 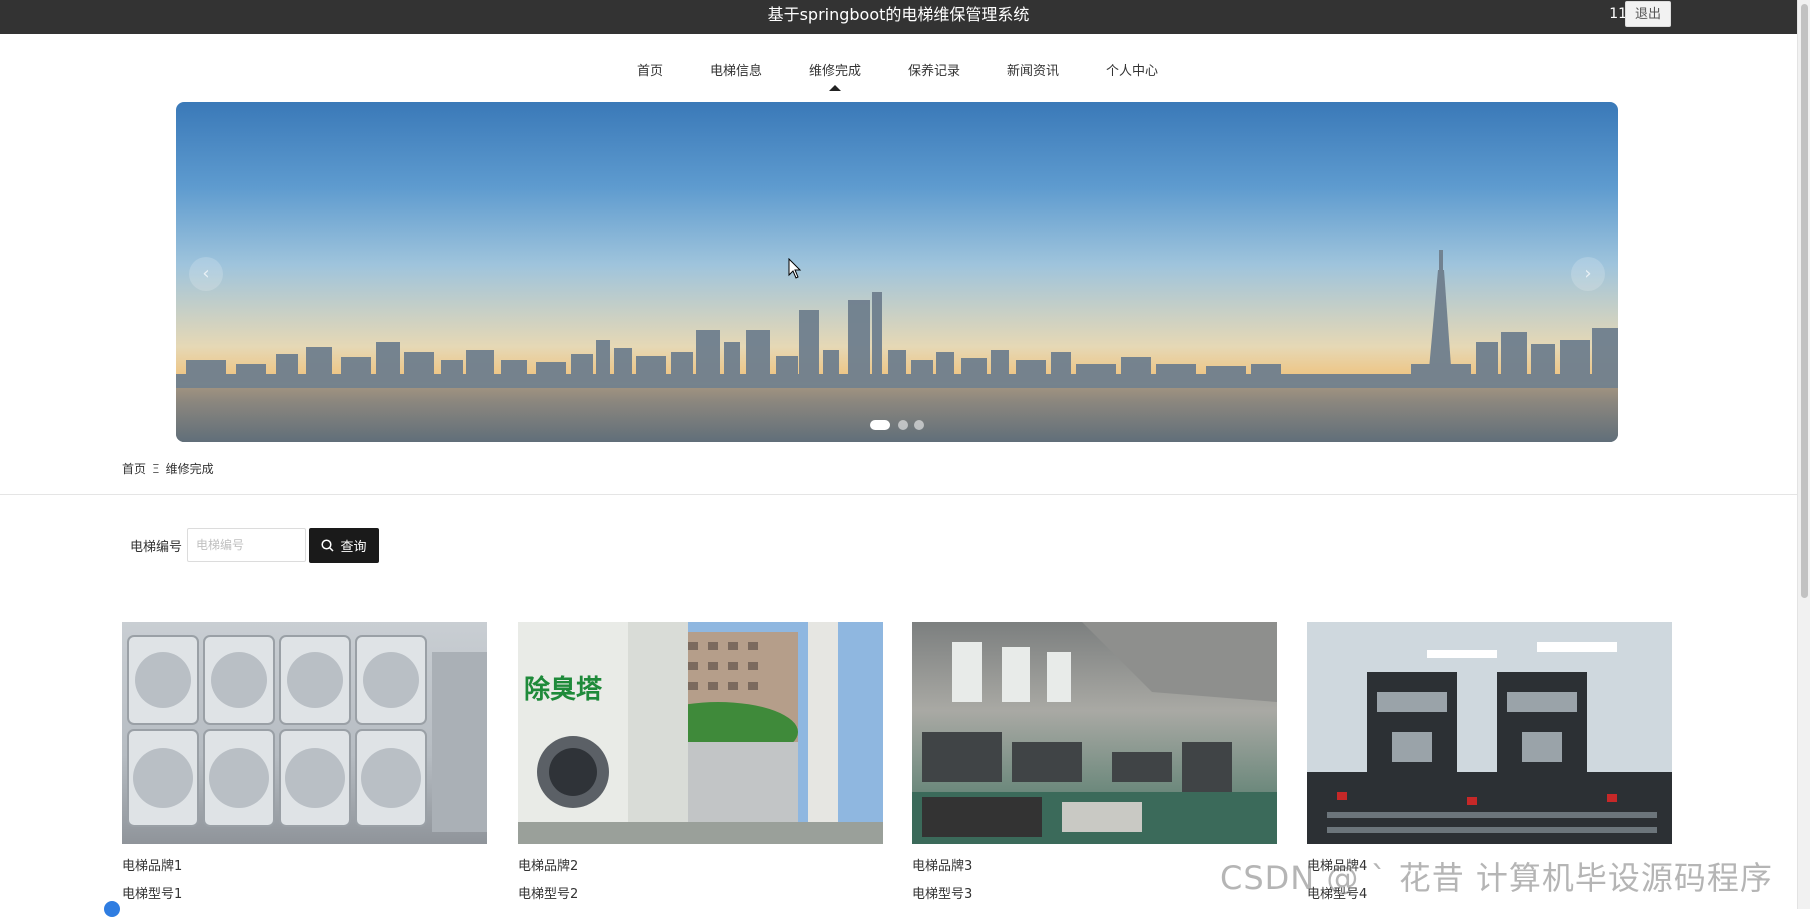 I want to click on page-scrollbar, so click(x=1803, y=454).